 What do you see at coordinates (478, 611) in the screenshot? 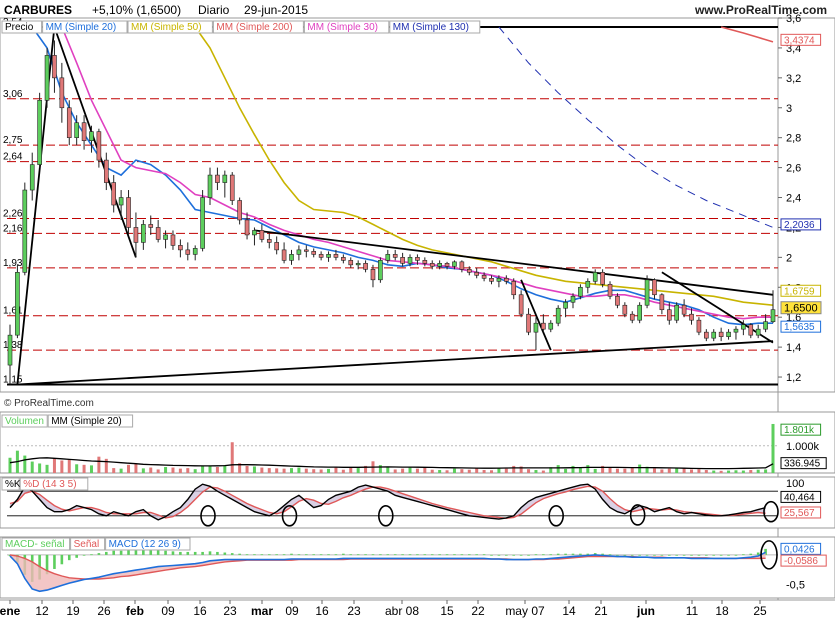
I see `x-tick-label: 22` at bounding box center [478, 611].